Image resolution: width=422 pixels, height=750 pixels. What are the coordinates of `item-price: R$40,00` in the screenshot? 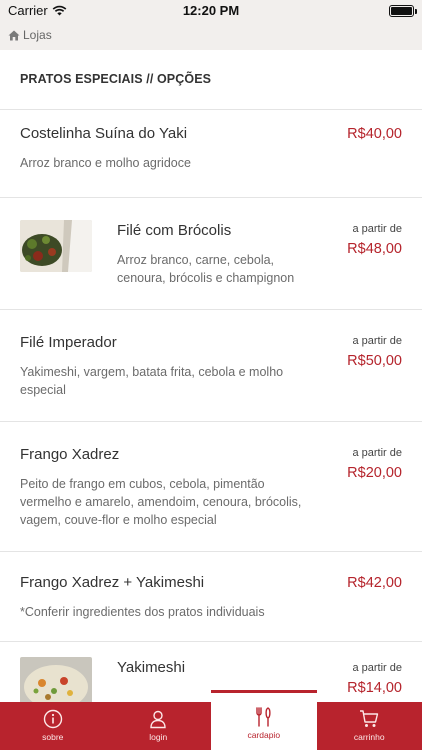 It's located at (374, 134).